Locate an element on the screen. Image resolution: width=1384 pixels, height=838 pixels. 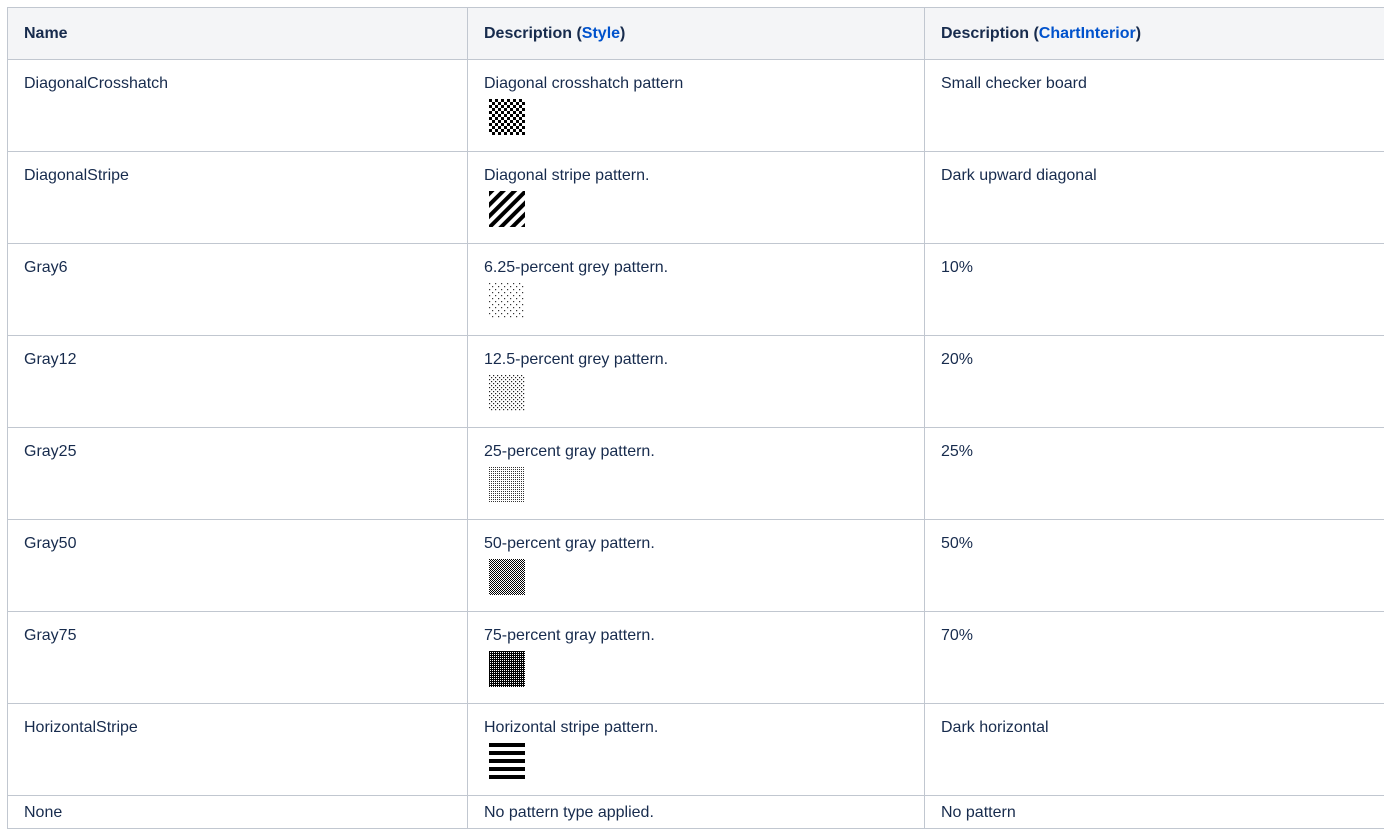
header-style-suffix: ) is located at coordinates (623, 33).